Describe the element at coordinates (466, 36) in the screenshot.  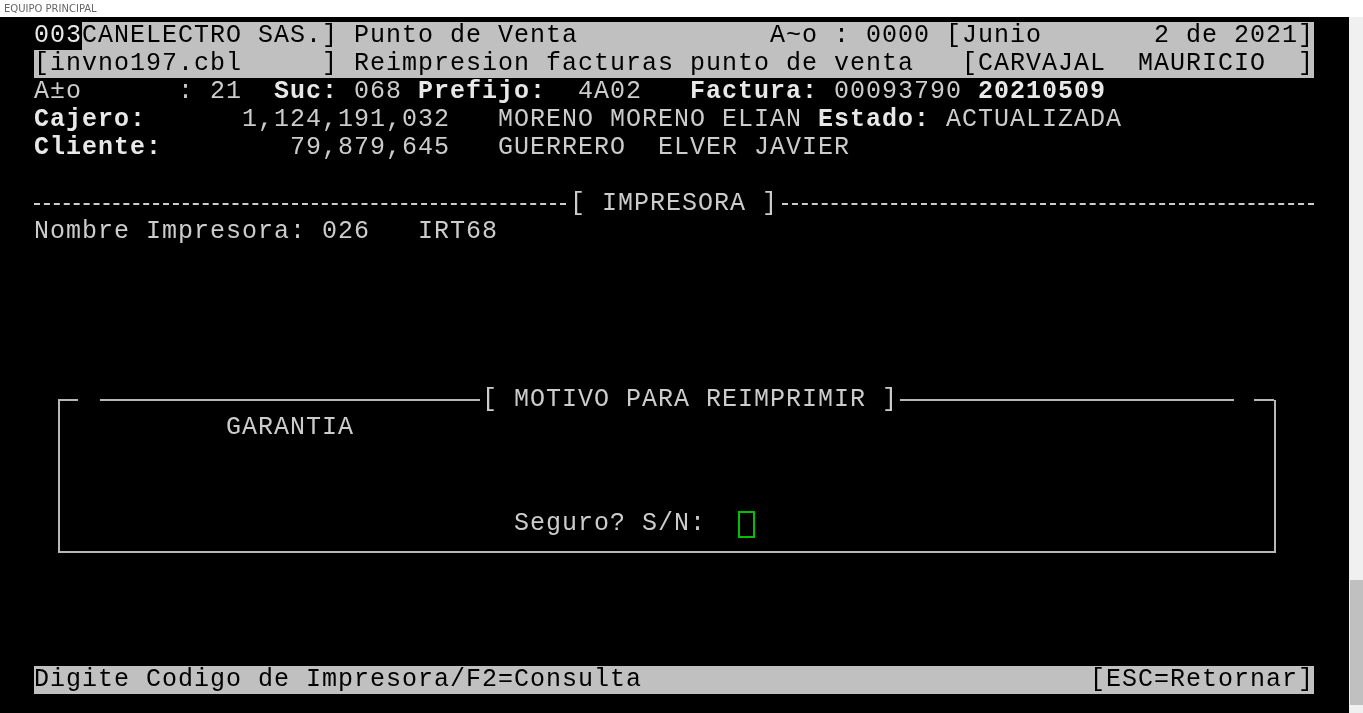
I see `module-name: Punto de Venta` at that location.